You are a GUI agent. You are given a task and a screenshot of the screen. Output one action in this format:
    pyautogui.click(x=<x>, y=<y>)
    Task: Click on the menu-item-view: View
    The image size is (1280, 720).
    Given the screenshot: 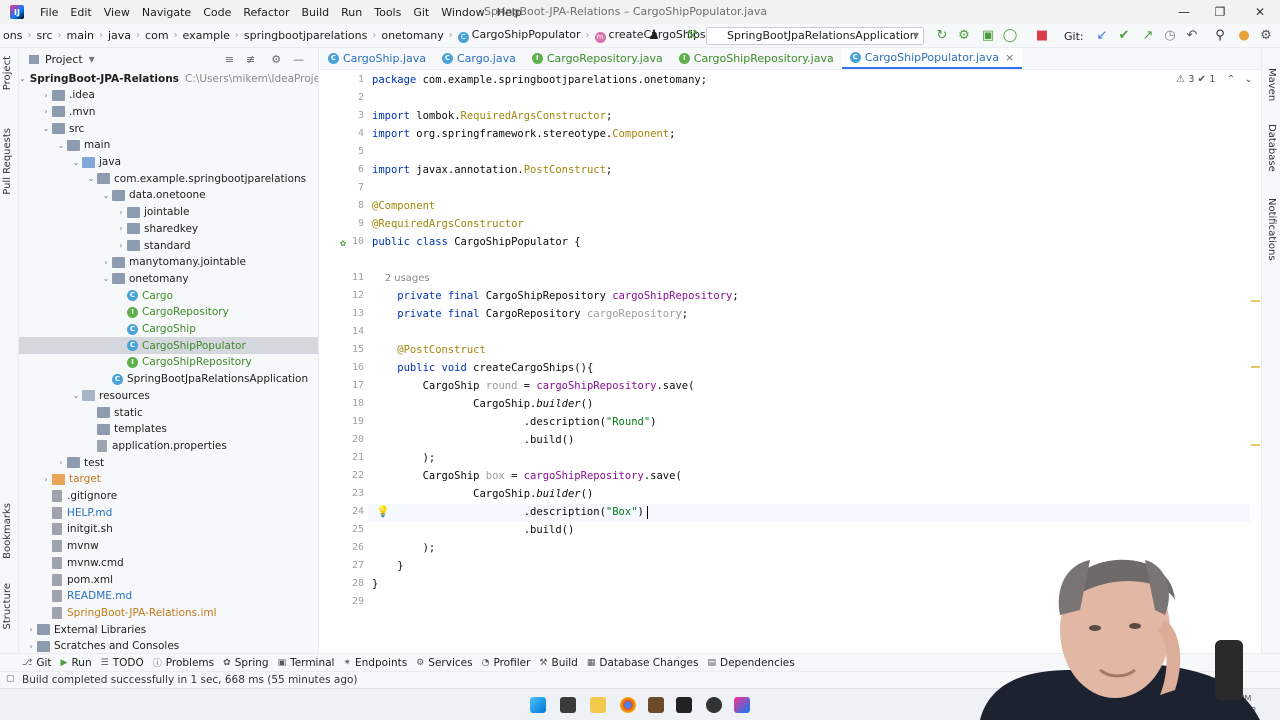 What is the action you would take?
    pyautogui.click(x=117, y=12)
    